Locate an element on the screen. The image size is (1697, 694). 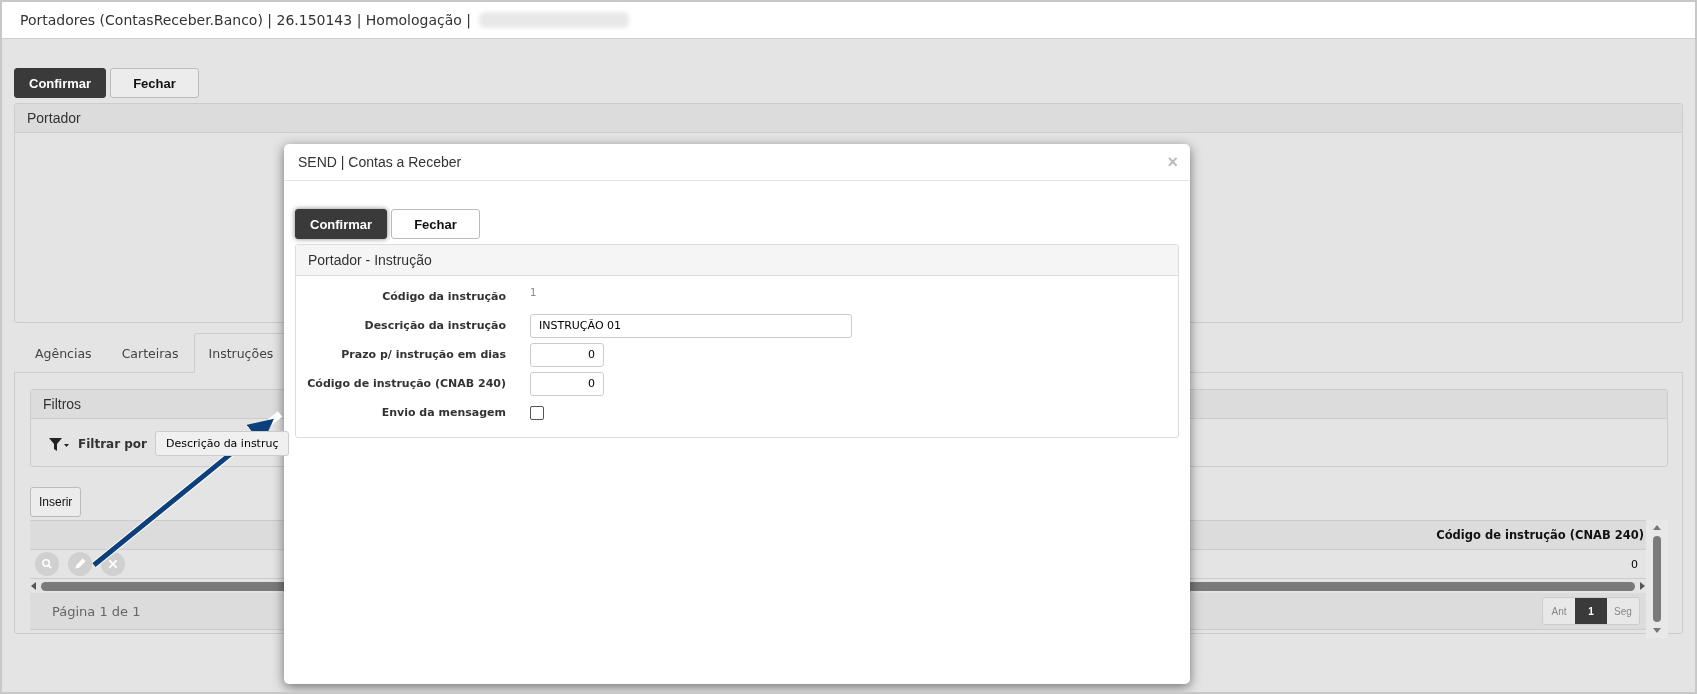
field-label: Prazo p/ instrução em dias is located at coordinates (423, 354).